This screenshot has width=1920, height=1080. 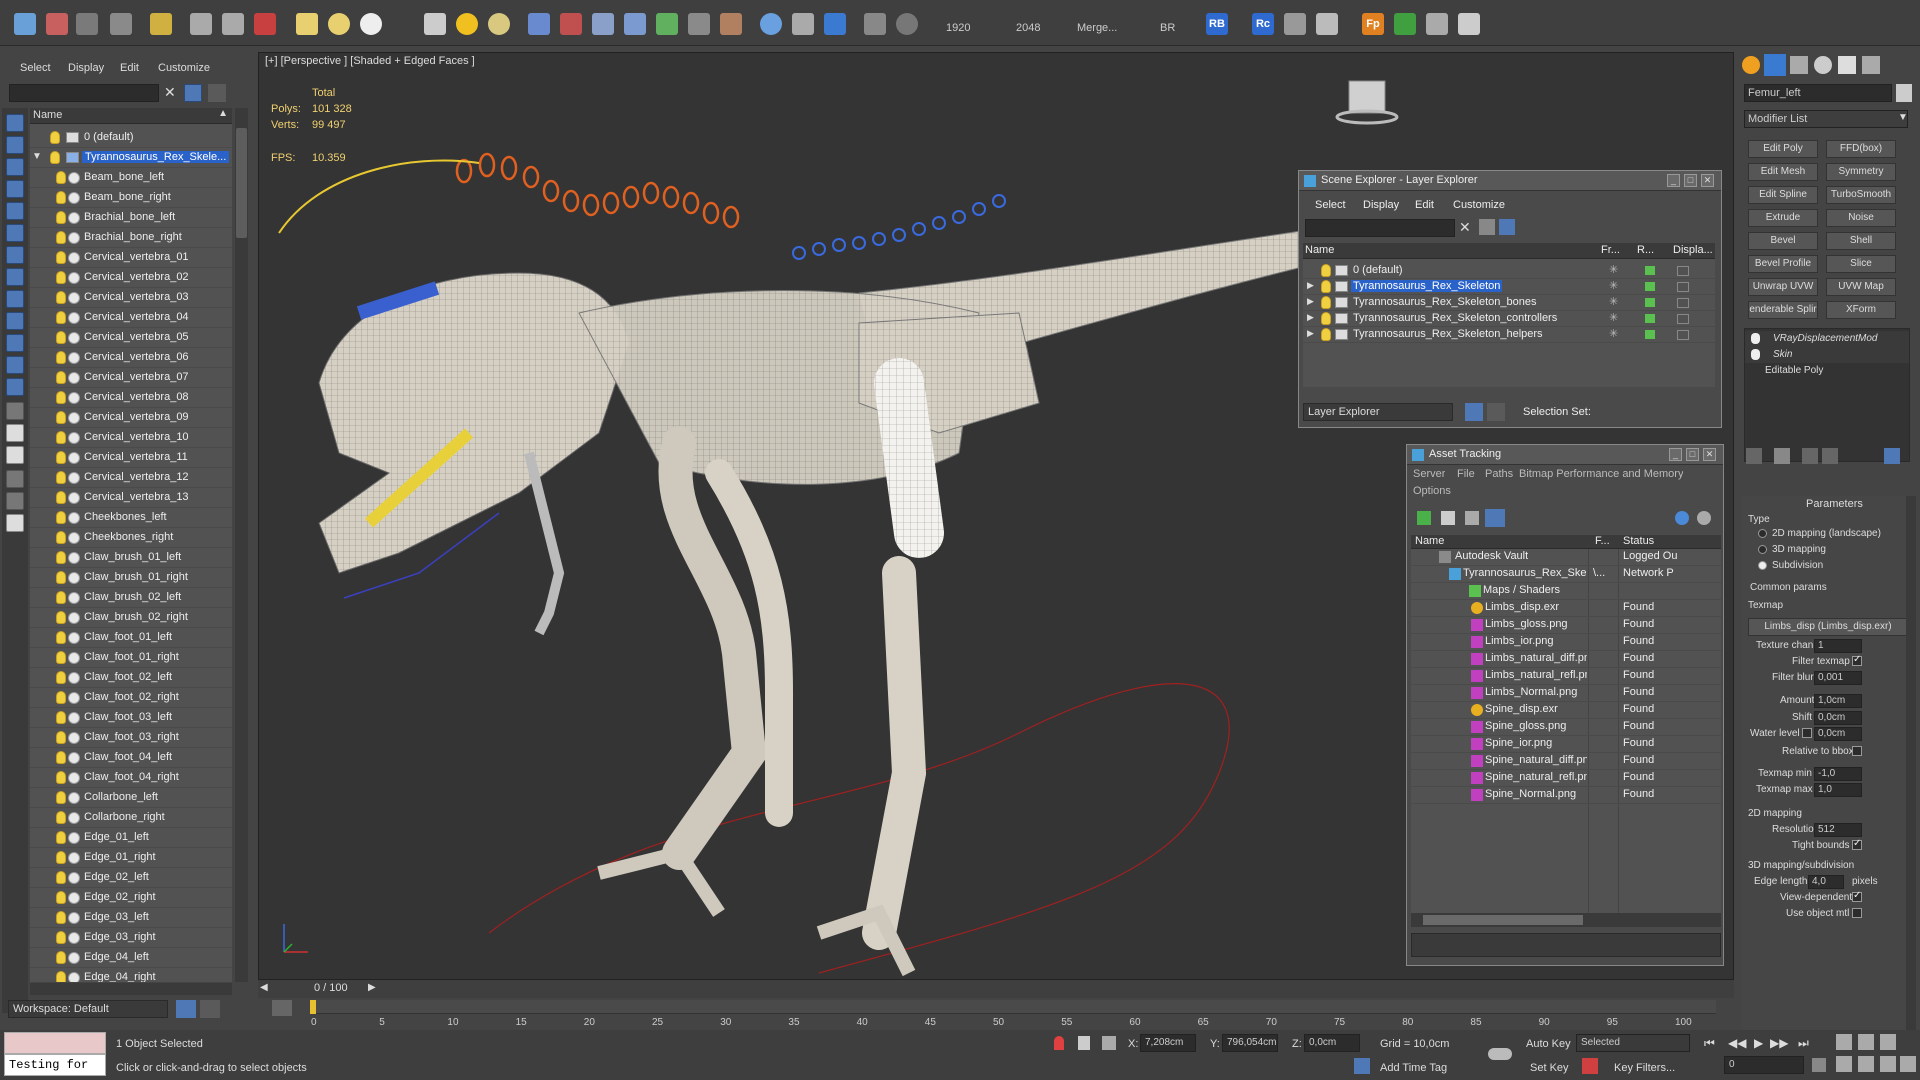 What do you see at coordinates (1432, 491) in the screenshot?
I see `menu-options: Options` at bounding box center [1432, 491].